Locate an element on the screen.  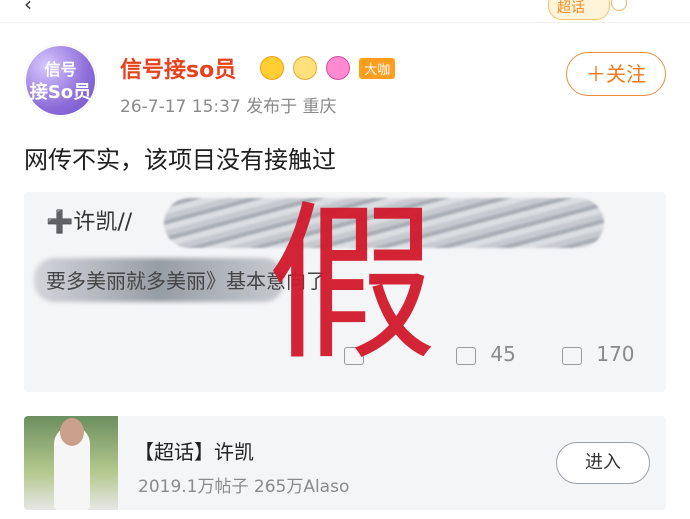
username: 信号接so员 is located at coordinates (178, 68).